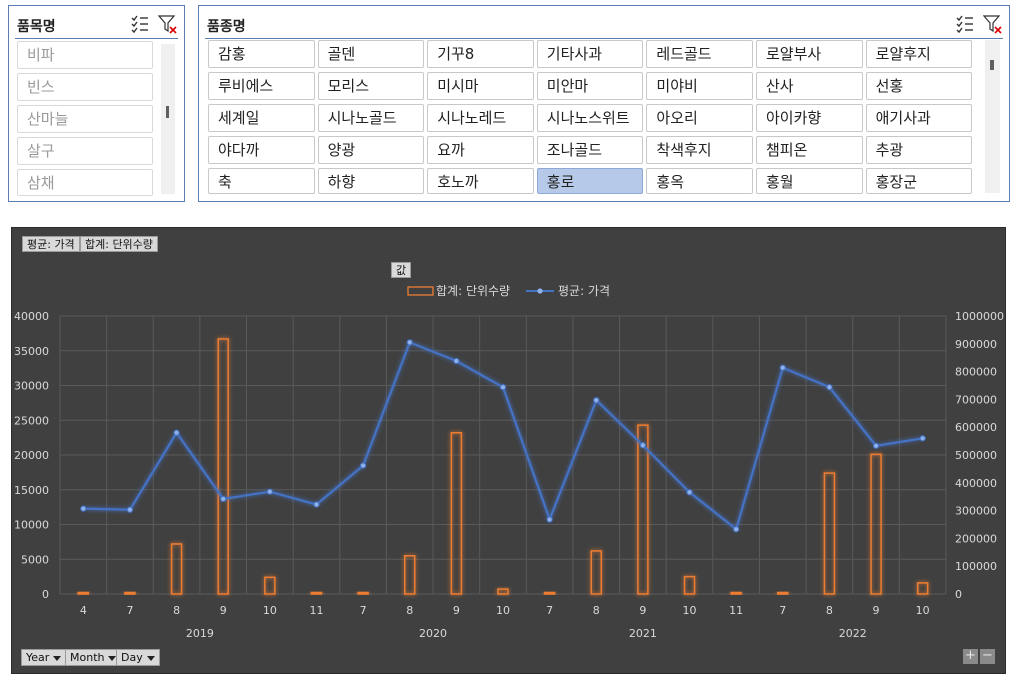 The image size is (1016, 681). I want to click on variety-option: 조나골드, so click(590, 150).